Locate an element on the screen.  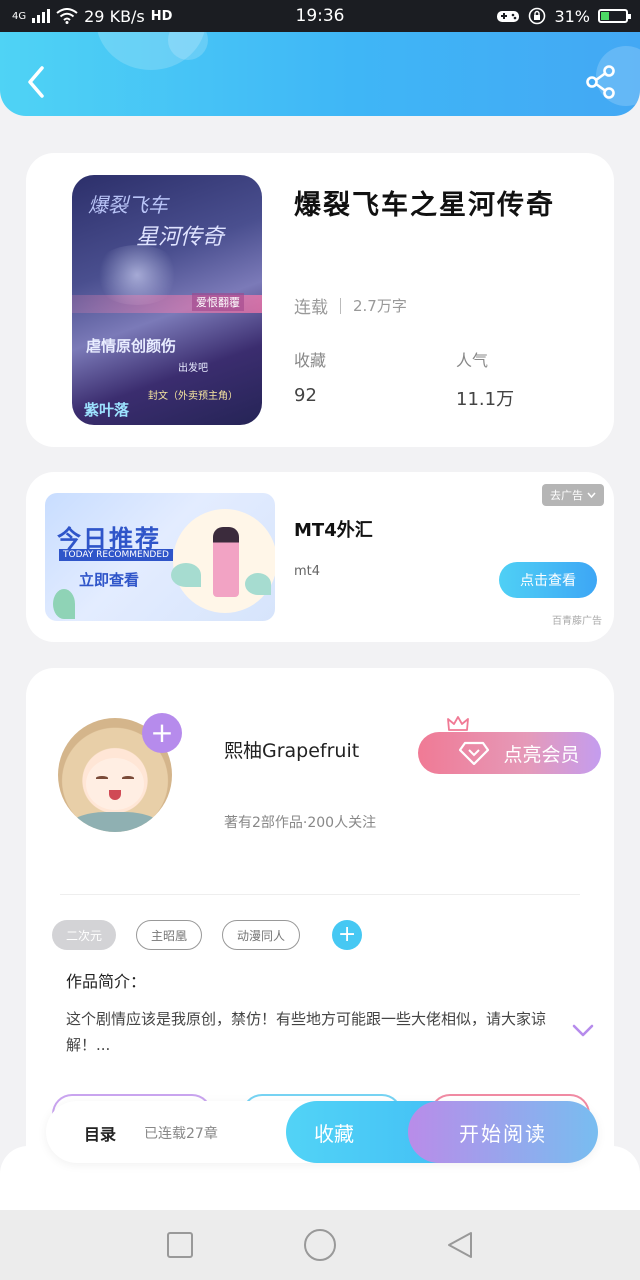
ad-image: 今日推荐 TODAY RECOMMENDED 立即查看 is located at coordinates (160, 557).